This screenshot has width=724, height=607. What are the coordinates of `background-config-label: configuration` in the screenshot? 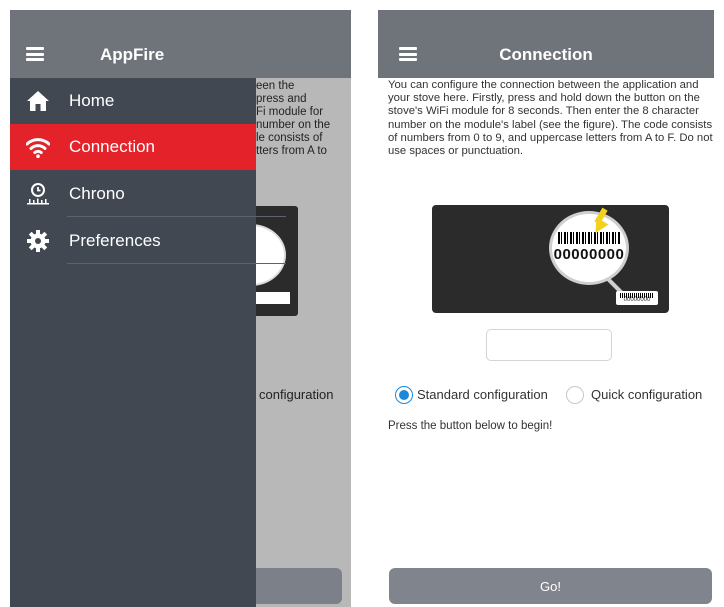 It's located at (296, 394).